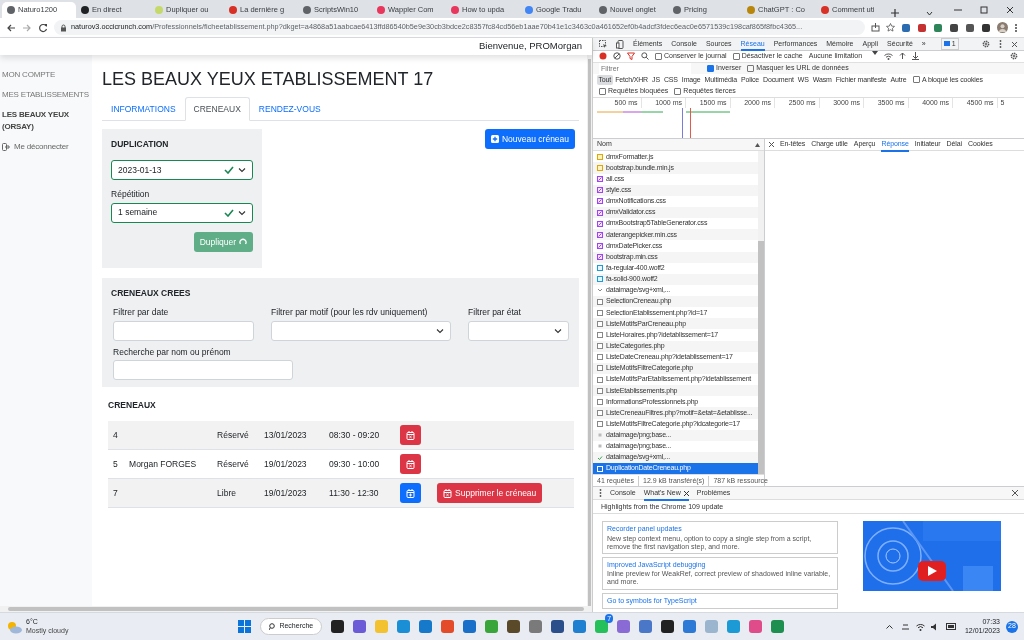 The height and width of the screenshot is (640, 1024). I want to click on section-heading: DUPLICATION, so click(140, 145).